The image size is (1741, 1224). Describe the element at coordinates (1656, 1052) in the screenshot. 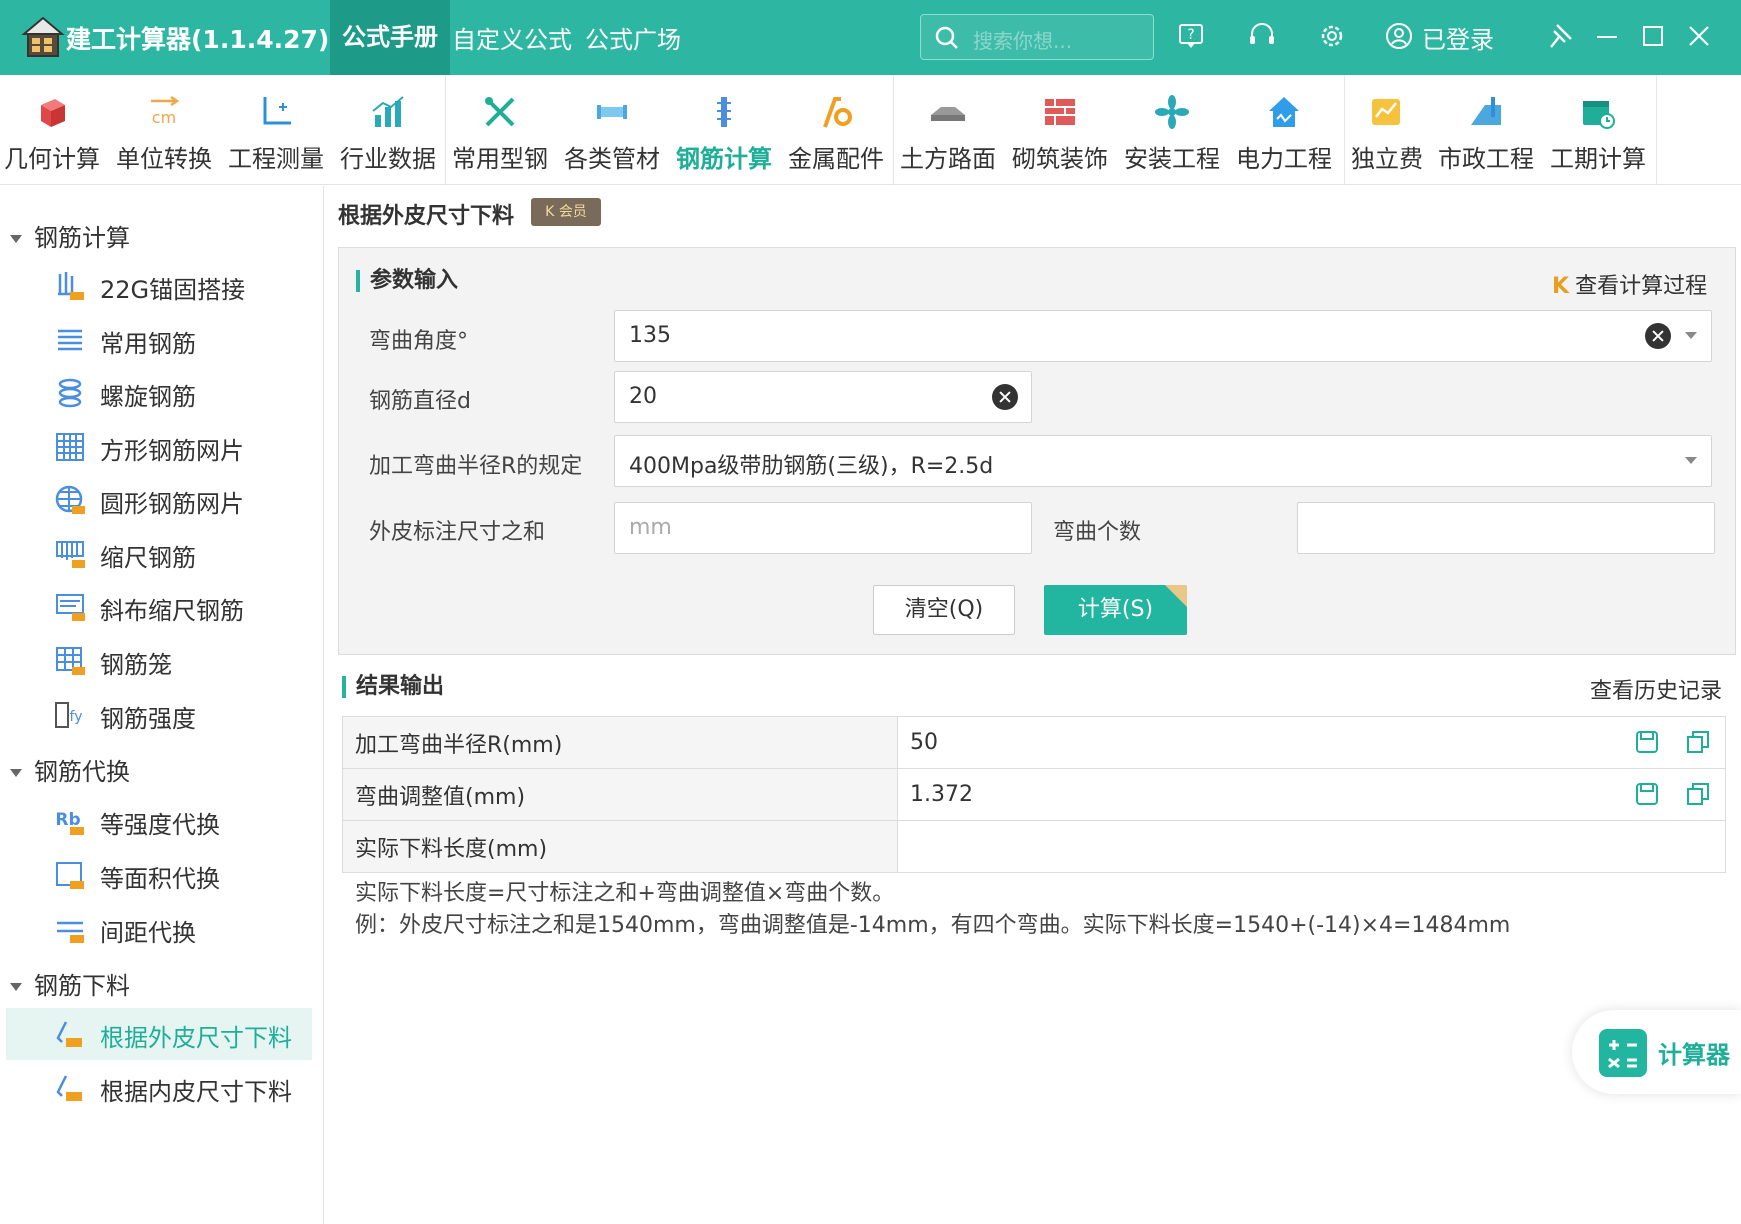

I see `floating-calculator-button: 计算器` at that location.